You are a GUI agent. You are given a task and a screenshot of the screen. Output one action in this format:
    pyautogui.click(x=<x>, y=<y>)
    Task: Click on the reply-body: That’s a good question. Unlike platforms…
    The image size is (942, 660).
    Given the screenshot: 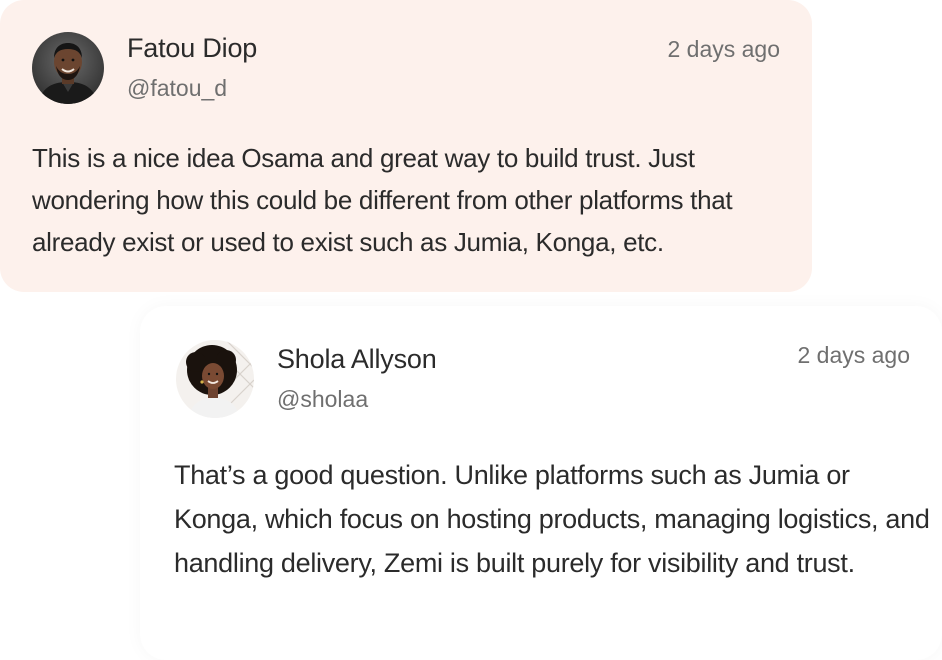 What is the action you would take?
    pyautogui.click(x=552, y=519)
    